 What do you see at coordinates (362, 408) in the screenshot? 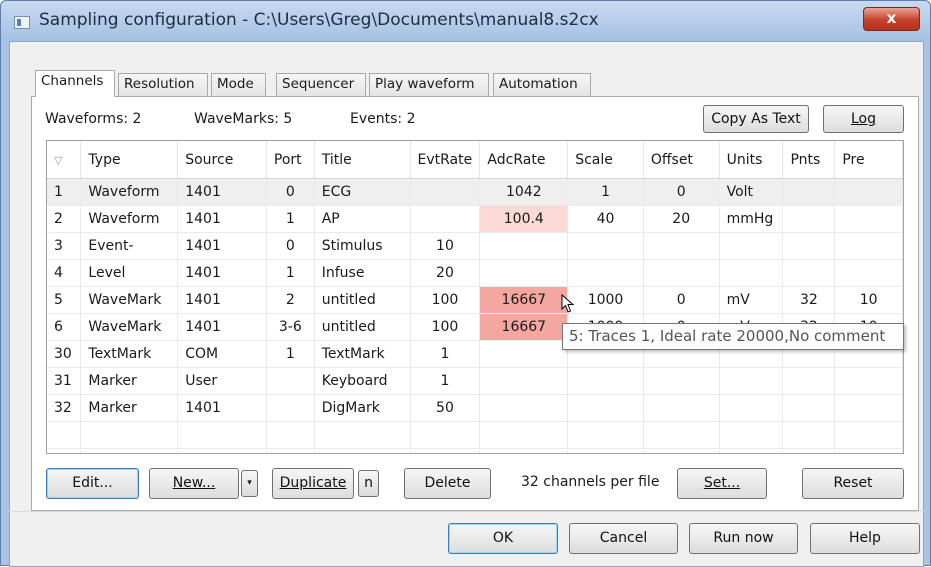
I see `cell-title: DigMark` at bounding box center [362, 408].